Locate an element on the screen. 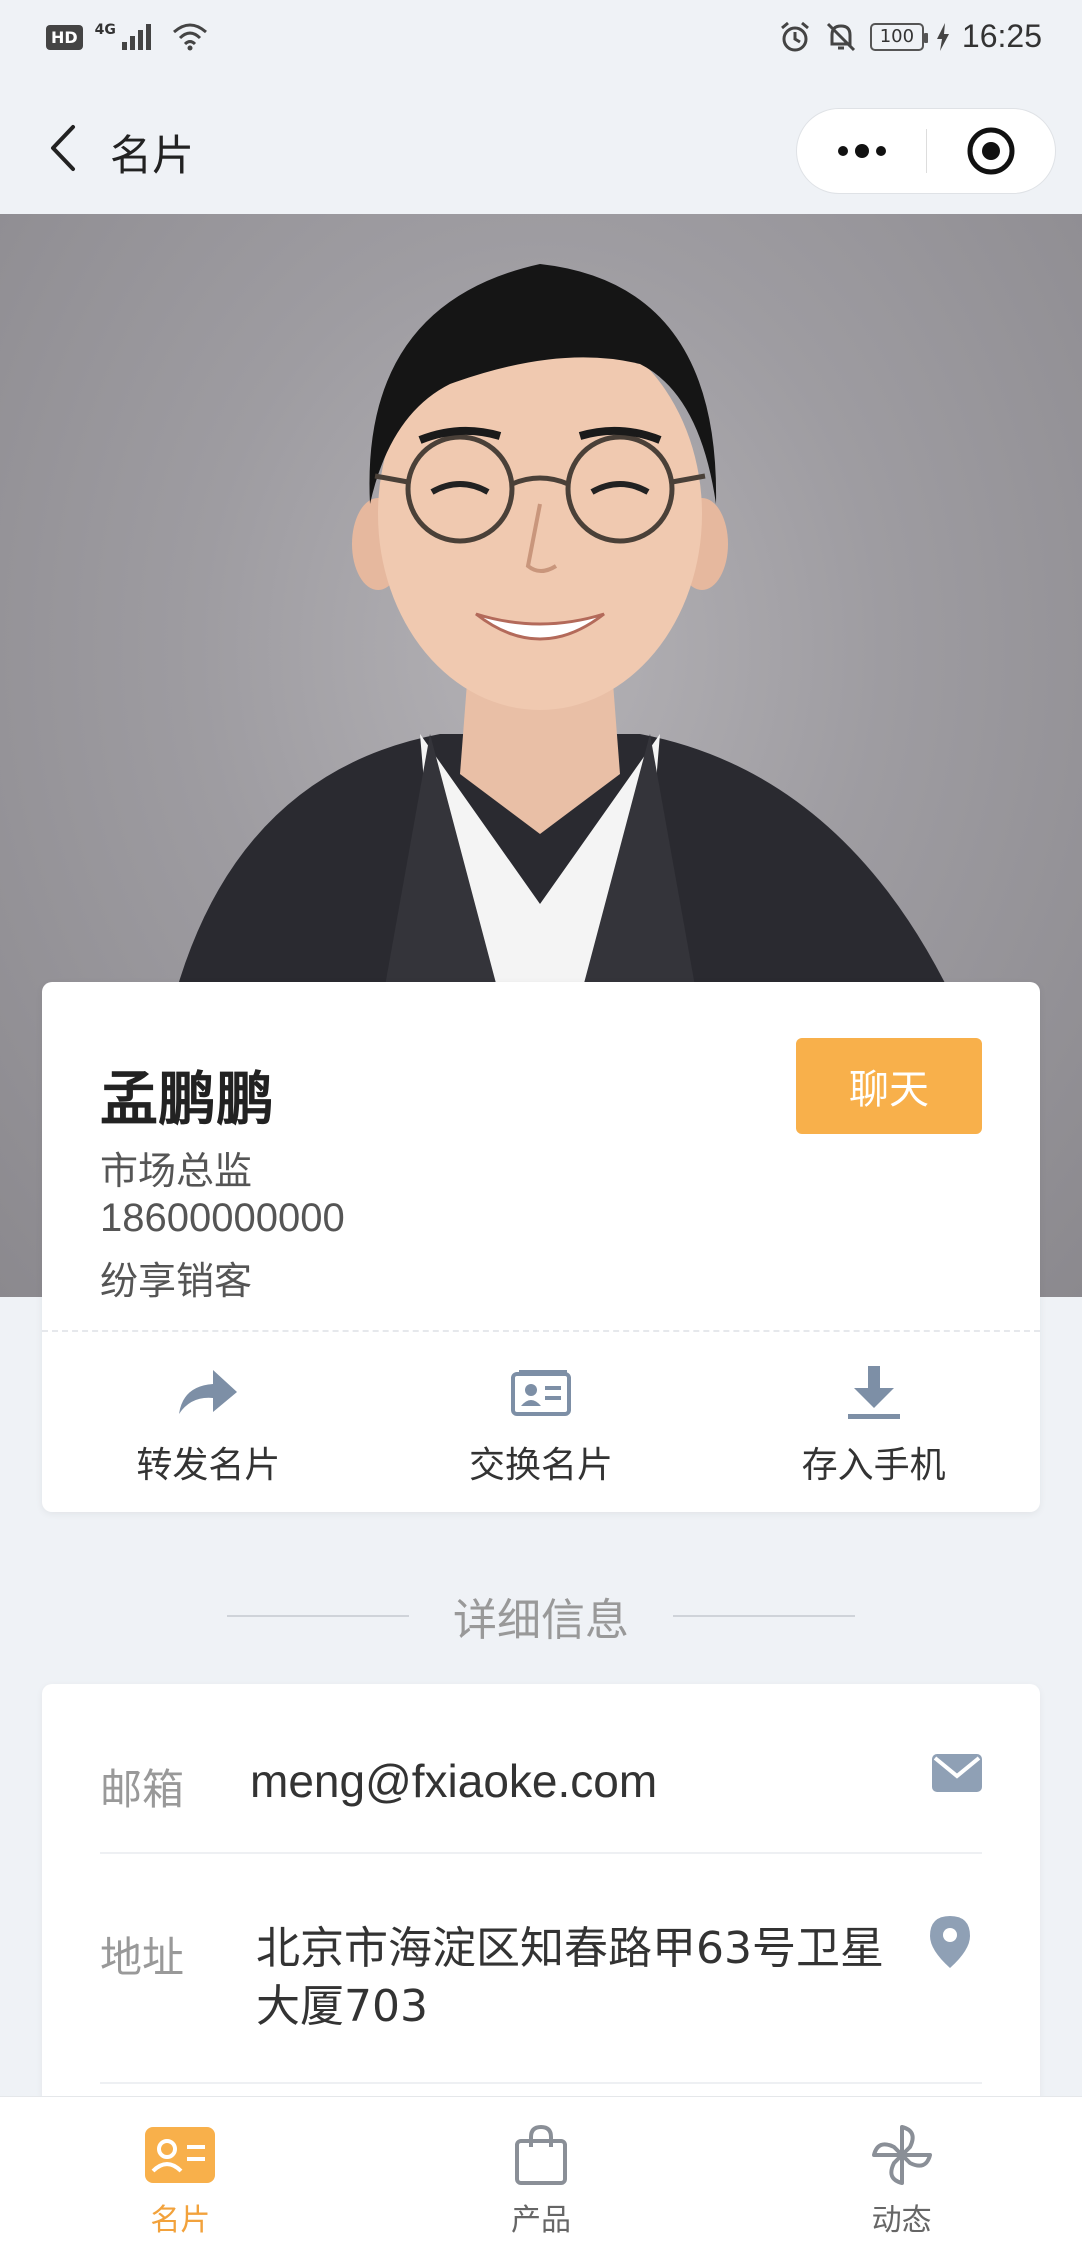  exchange-card-button: 交换名片 is located at coordinates (541, 1422).